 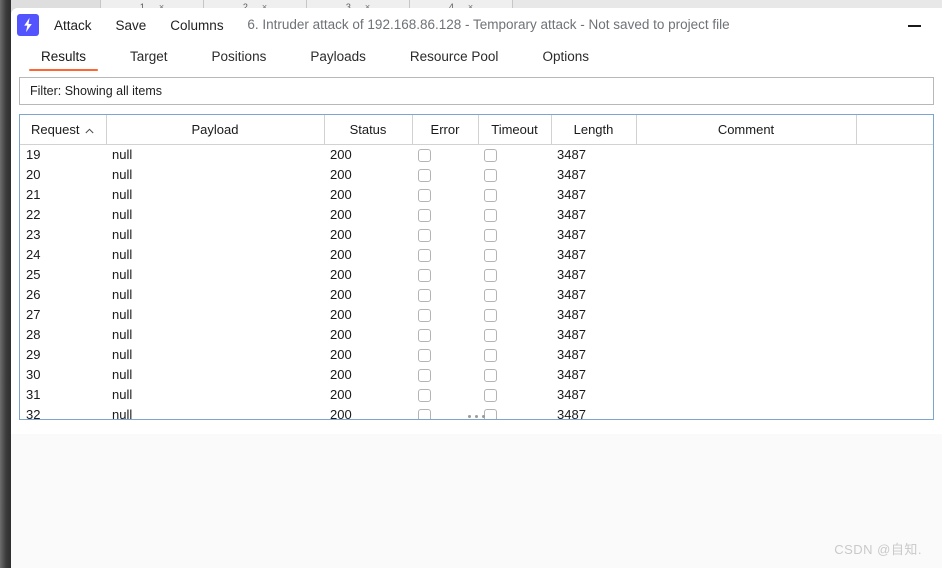 What do you see at coordinates (196, 25) in the screenshot?
I see `menu-columns: Columns` at bounding box center [196, 25].